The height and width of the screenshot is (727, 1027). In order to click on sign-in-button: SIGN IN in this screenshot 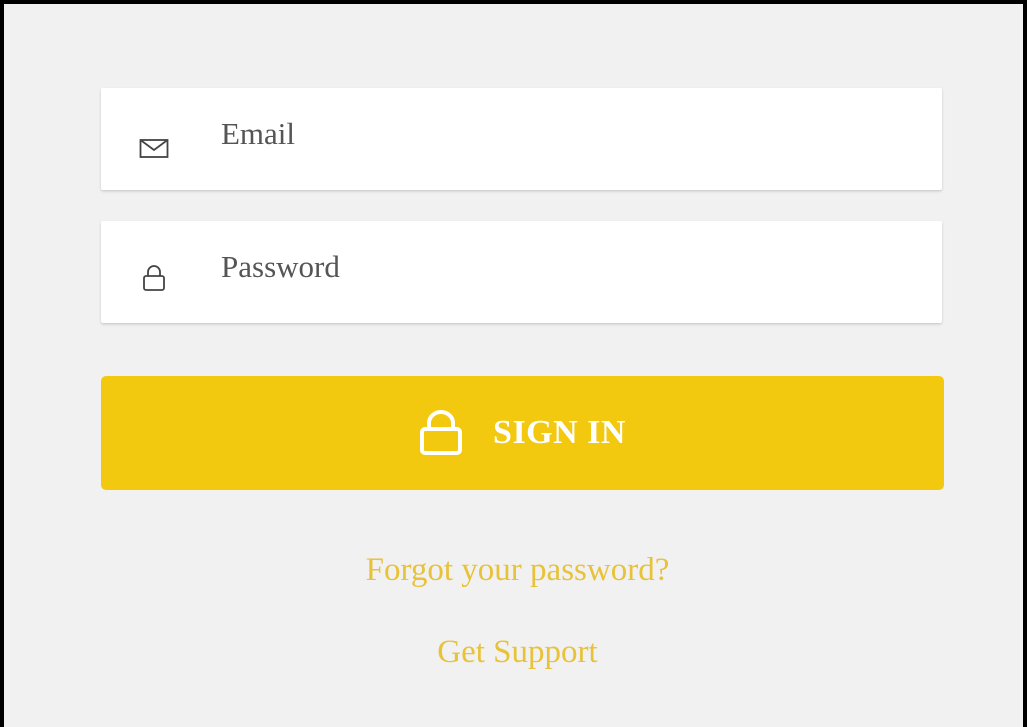, I will do `click(522, 433)`.